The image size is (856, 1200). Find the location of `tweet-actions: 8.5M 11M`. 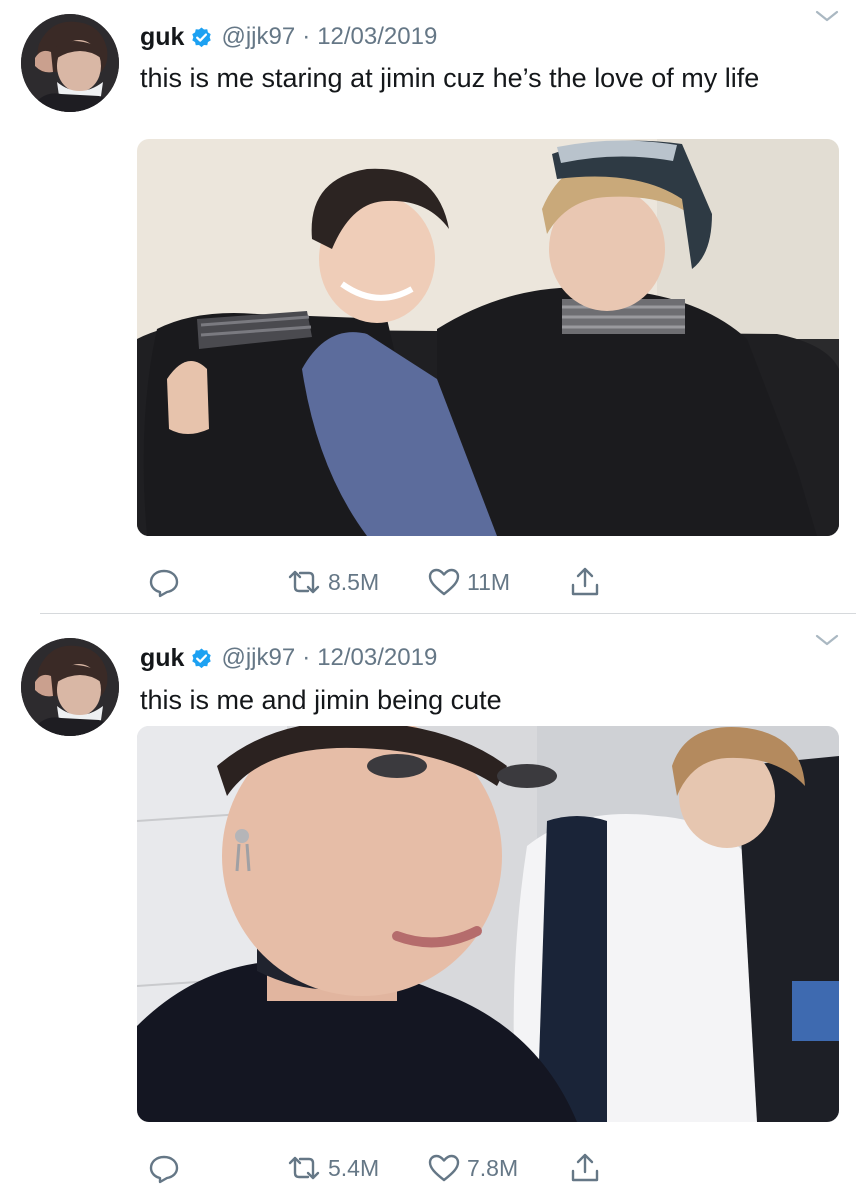

tweet-actions: 8.5M 11M is located at coordinates (428, 582).